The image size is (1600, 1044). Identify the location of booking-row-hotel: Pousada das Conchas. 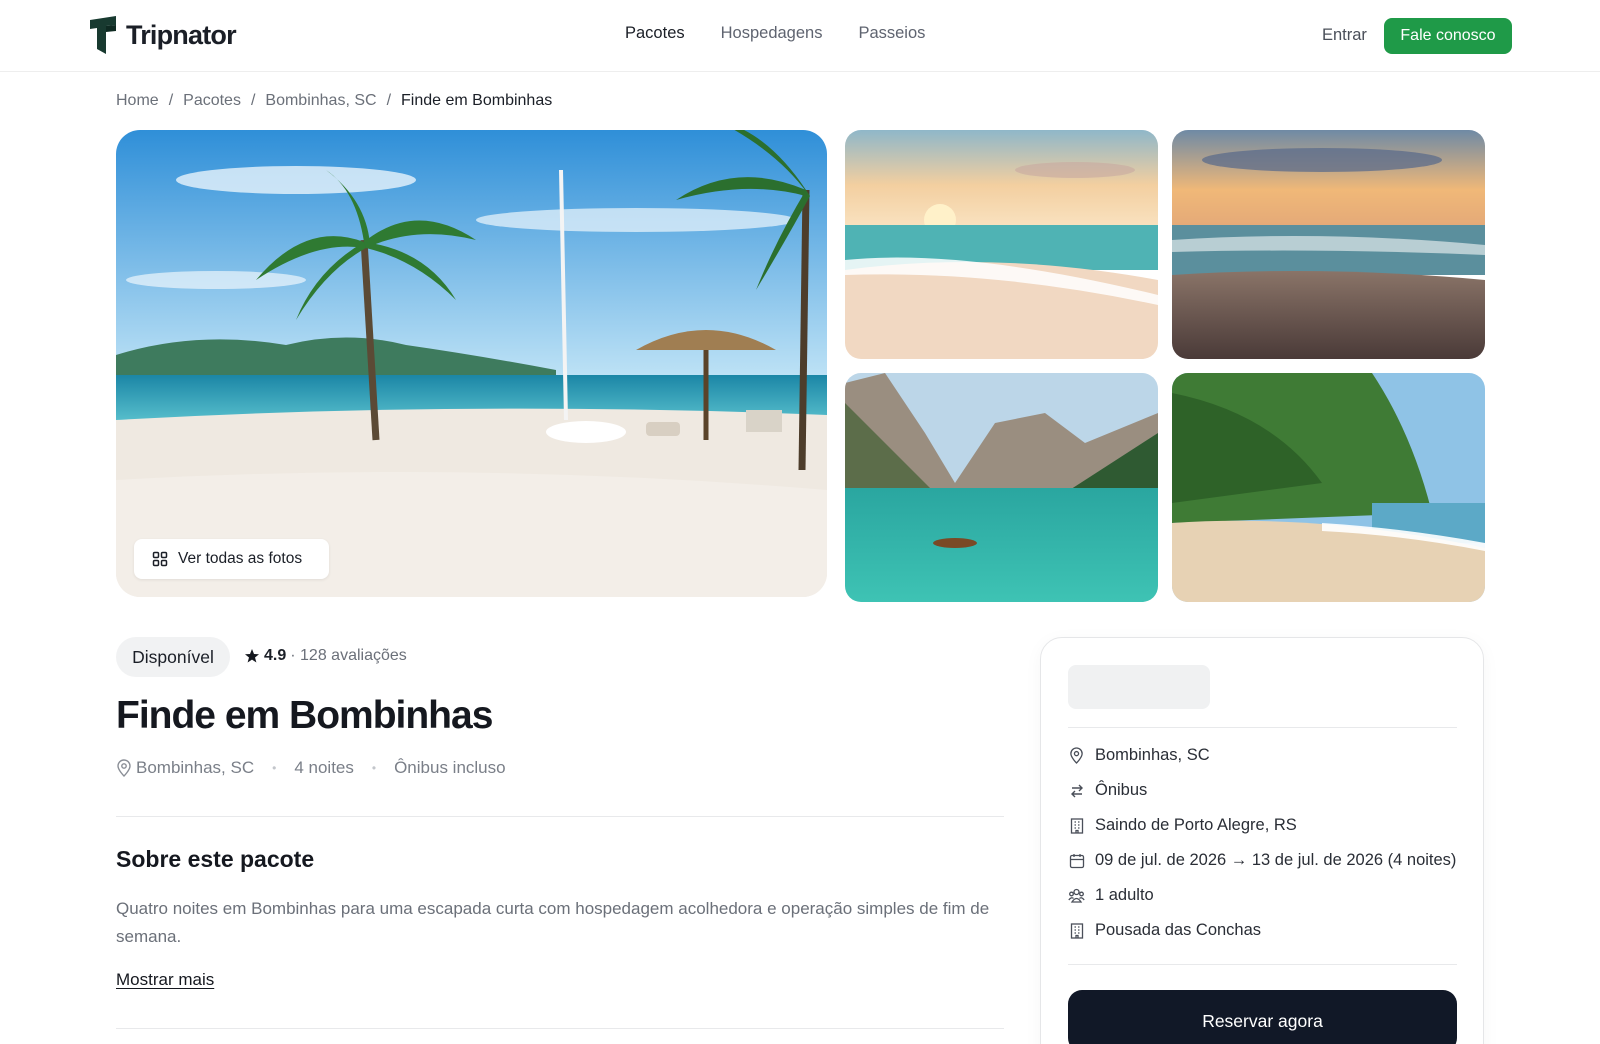
(1164, 930).